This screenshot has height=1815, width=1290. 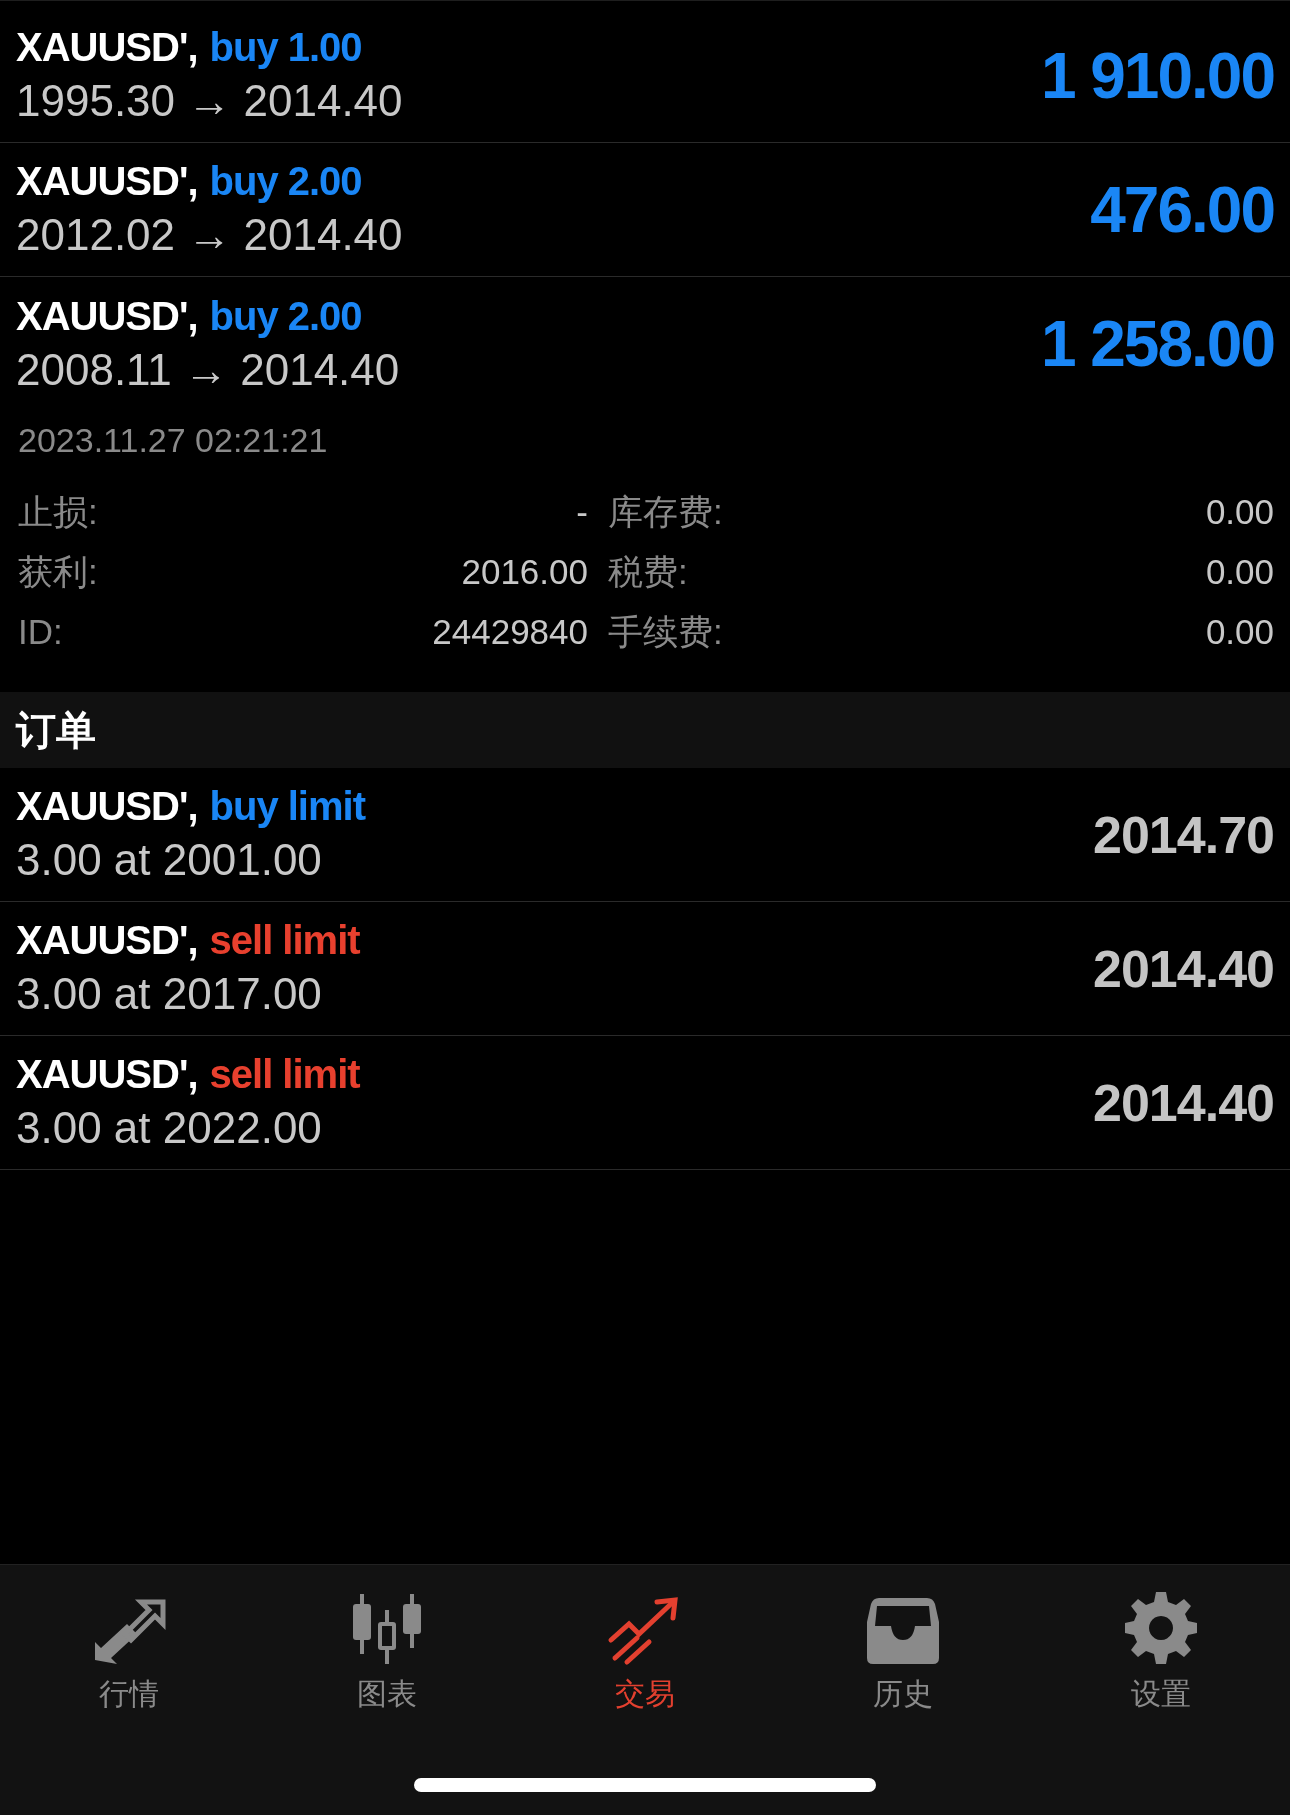 I want to click on current-price: 2014.70, so click(x=1183, y=834).